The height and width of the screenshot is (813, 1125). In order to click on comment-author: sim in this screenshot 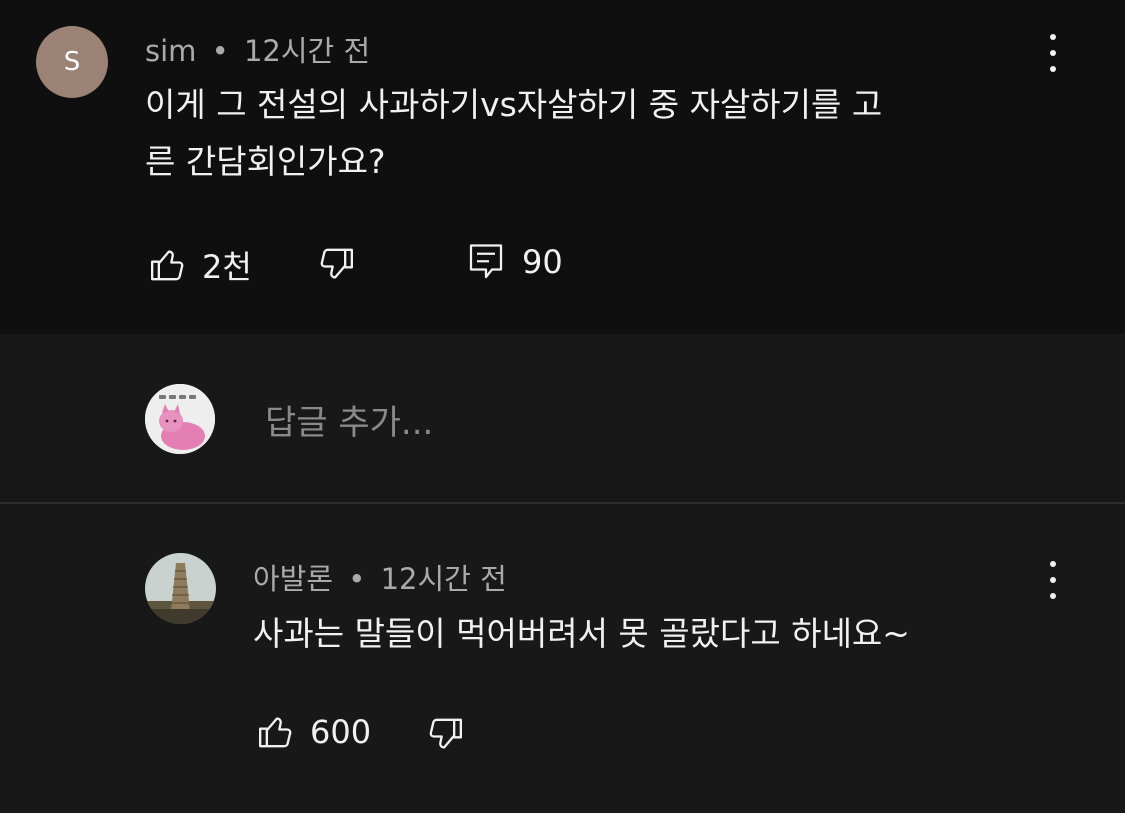, I will do `click(170, 51)`.